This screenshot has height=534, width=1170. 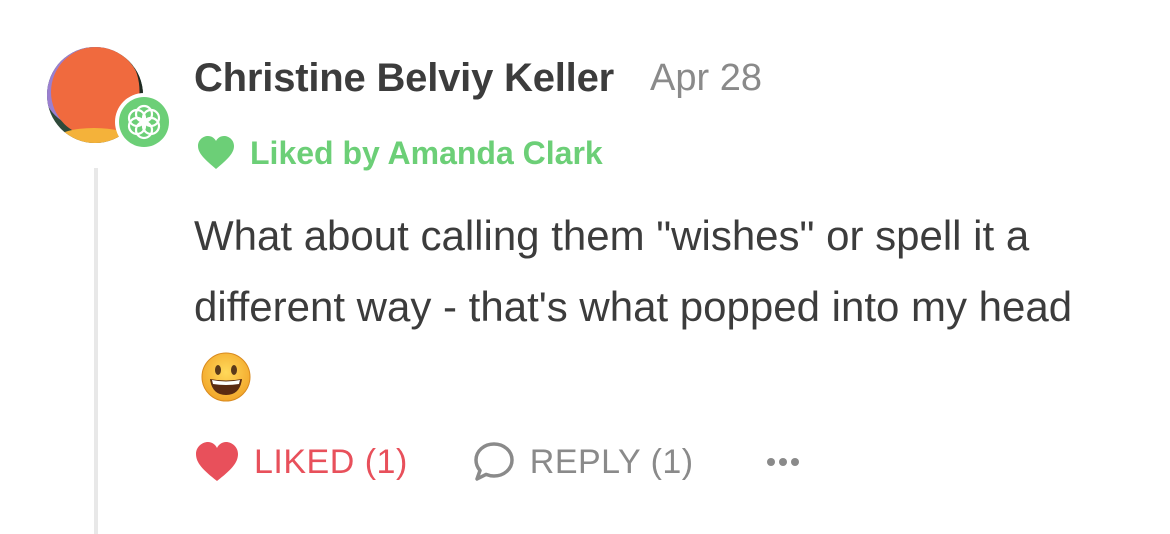 I want to click on flower-badge-icon, so click(x=144, y=122).